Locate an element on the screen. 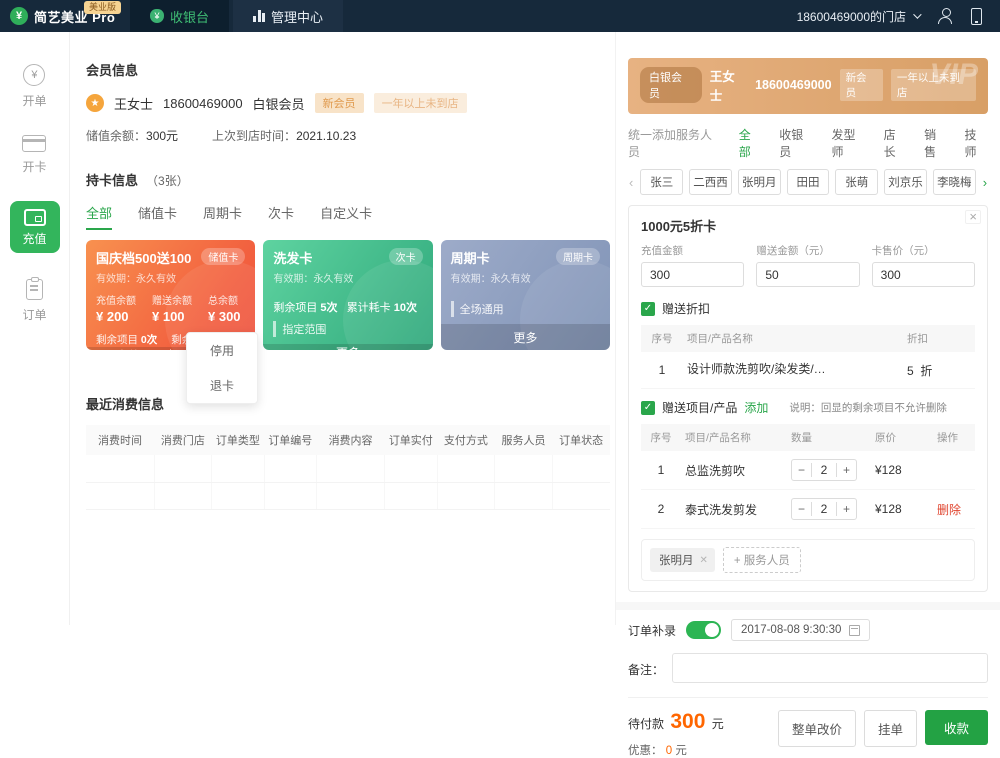  tab-admin-center: 管理中心 is located at coordinates (288, 16).